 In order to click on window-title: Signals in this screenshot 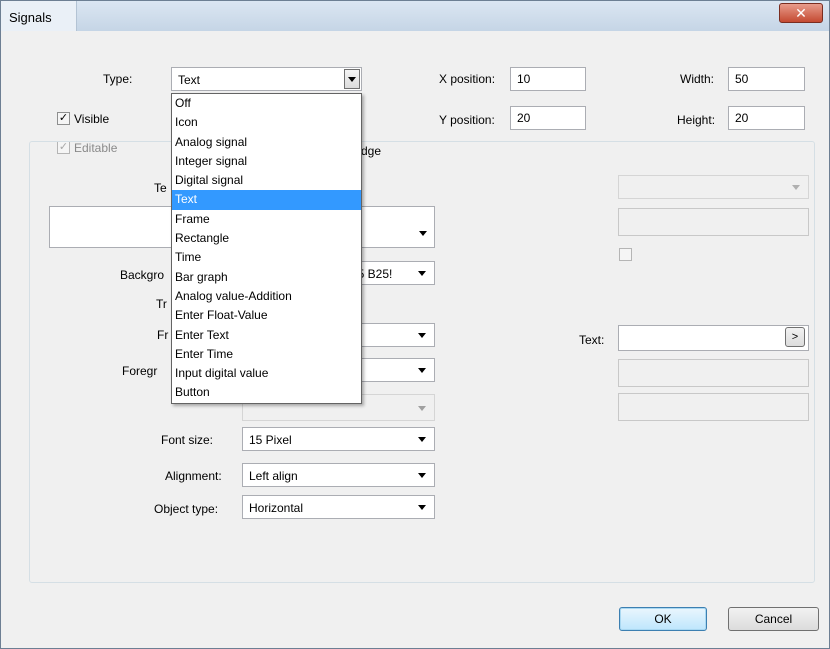, I will do `click(39, 16)`.